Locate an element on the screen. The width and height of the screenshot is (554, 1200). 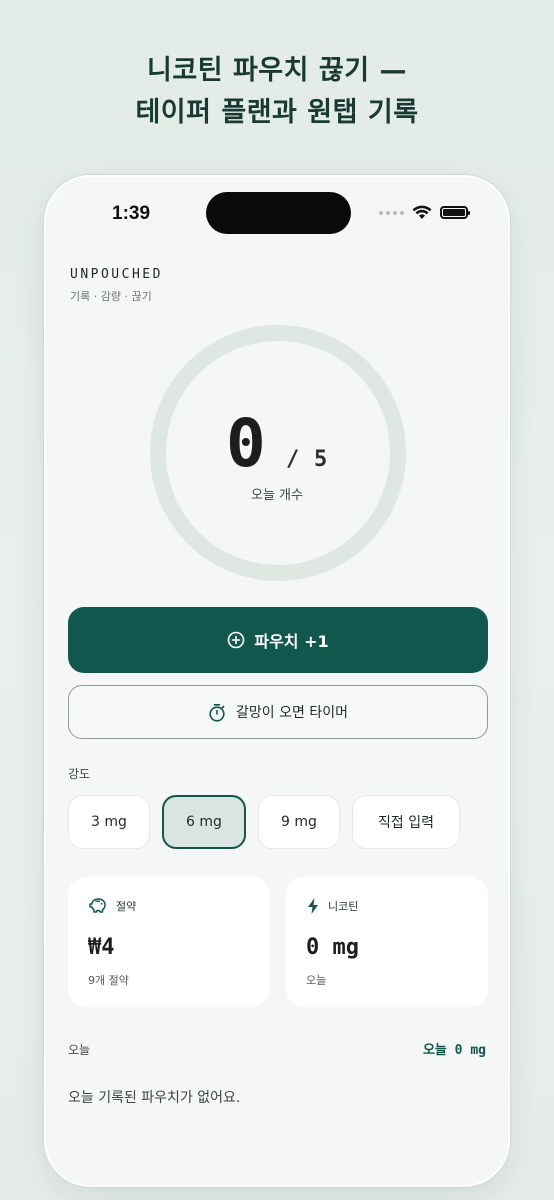
craving-timer-label: 갈망이 오면 타이머 is located at coordinates (292, 713).